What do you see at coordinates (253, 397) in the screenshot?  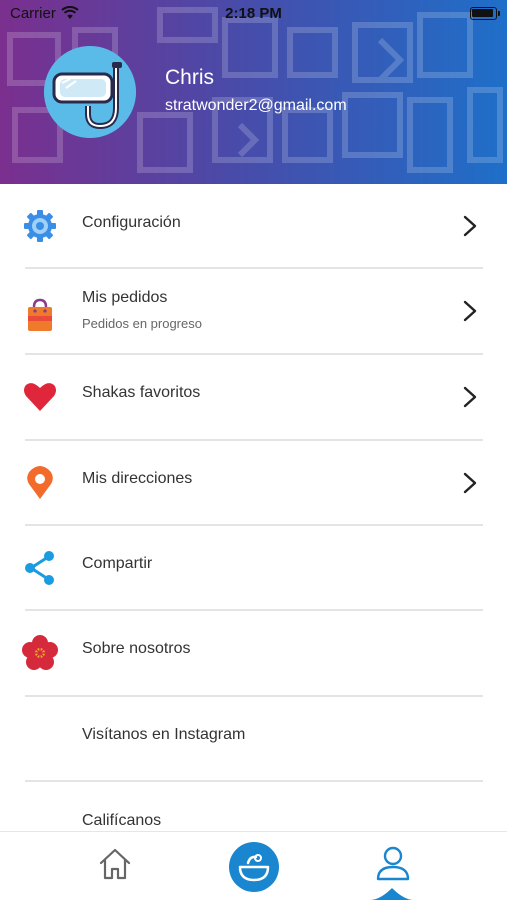 I see `menu-item-shakas-favoritos: Shakas favoritos` at bounding box center [253, 397].